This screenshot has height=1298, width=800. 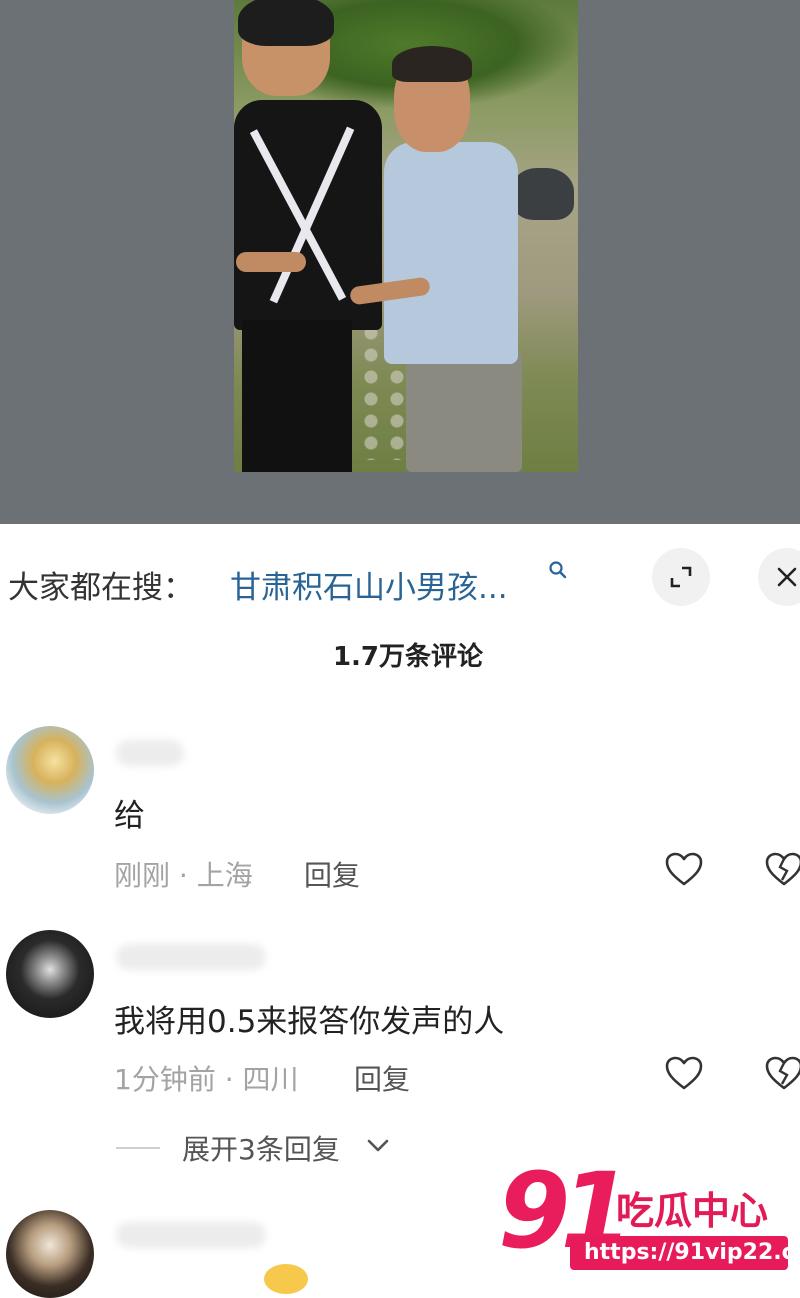 I want to click on video-boy-right-body, so click(x=451, y=253).